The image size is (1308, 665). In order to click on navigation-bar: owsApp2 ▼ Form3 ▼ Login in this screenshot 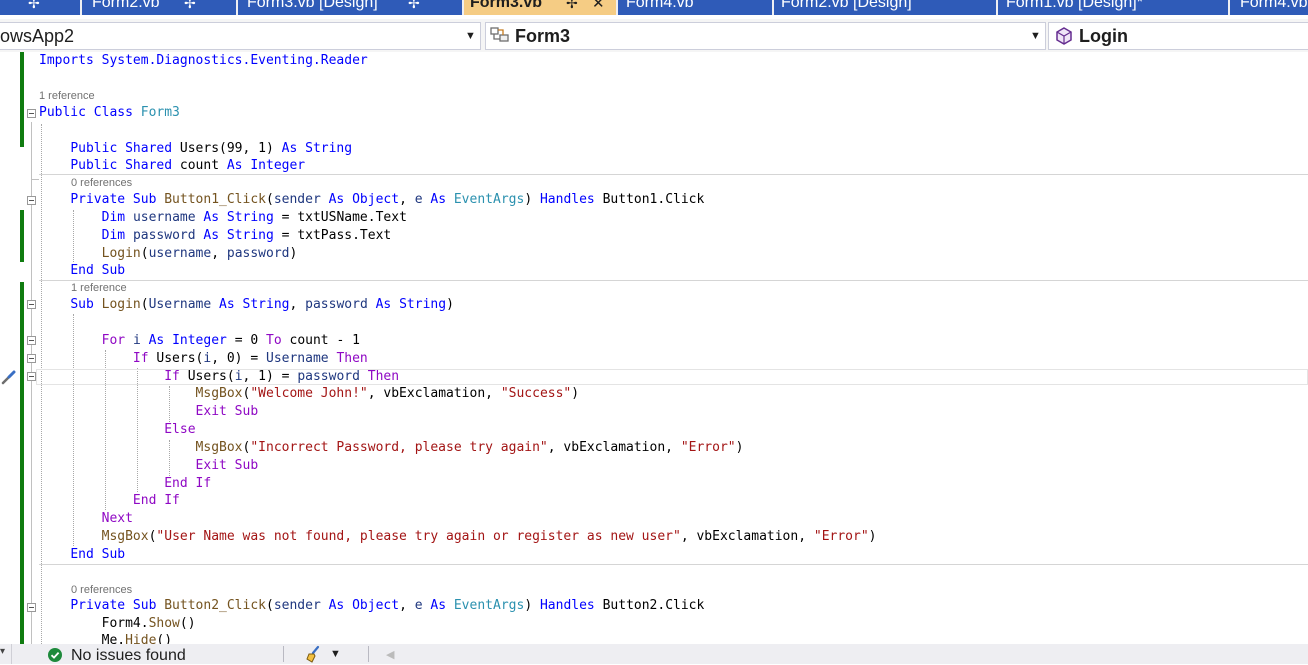, I will do `click(654, 35)`.